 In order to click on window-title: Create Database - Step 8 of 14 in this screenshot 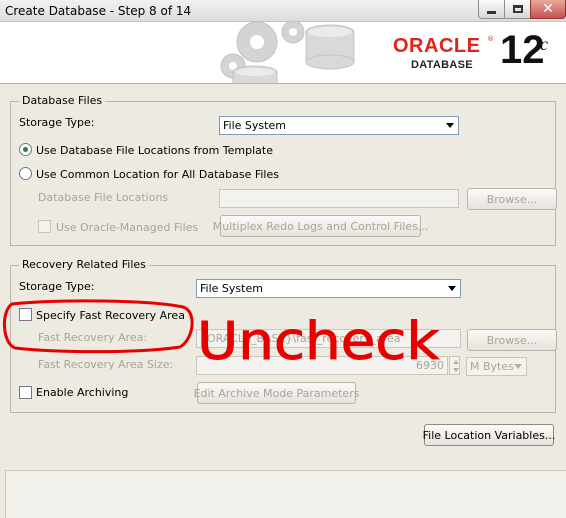, I will do `click(98, 11)`.